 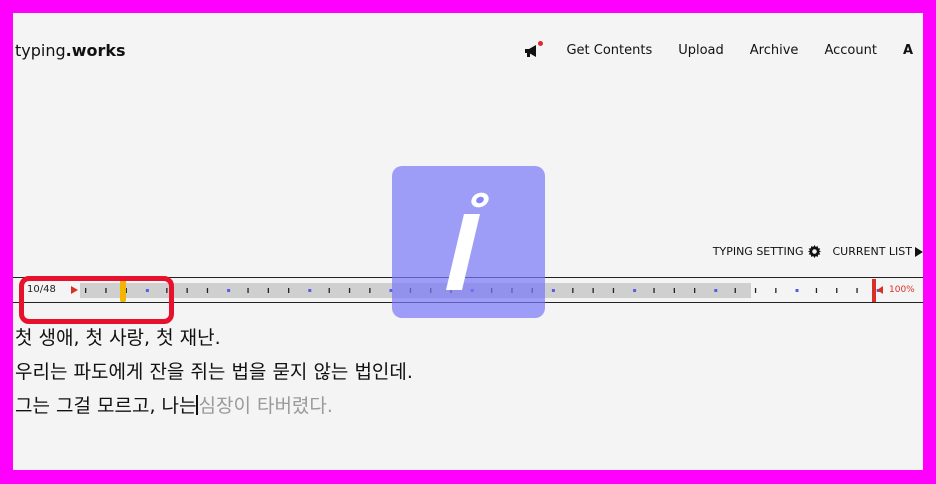 What do you see at coordinates (701, 50) in the screenshot?
I see `nav-upload: Upload` at bounding box center [701, 50].